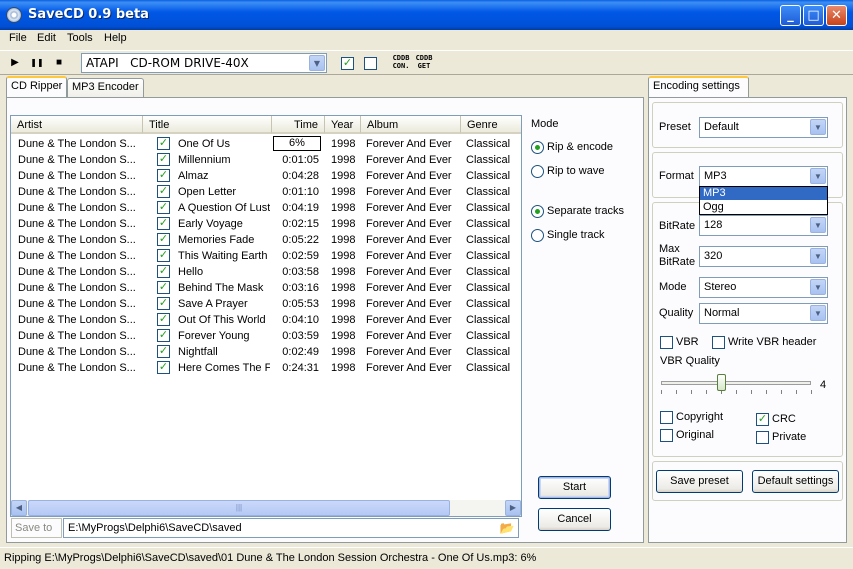 The height and width of the screenshot is (569, 853). What do you see at coordinates (298, 125) in the screenshot?
I see `column-time: Time` at bounding box center [298, 125].